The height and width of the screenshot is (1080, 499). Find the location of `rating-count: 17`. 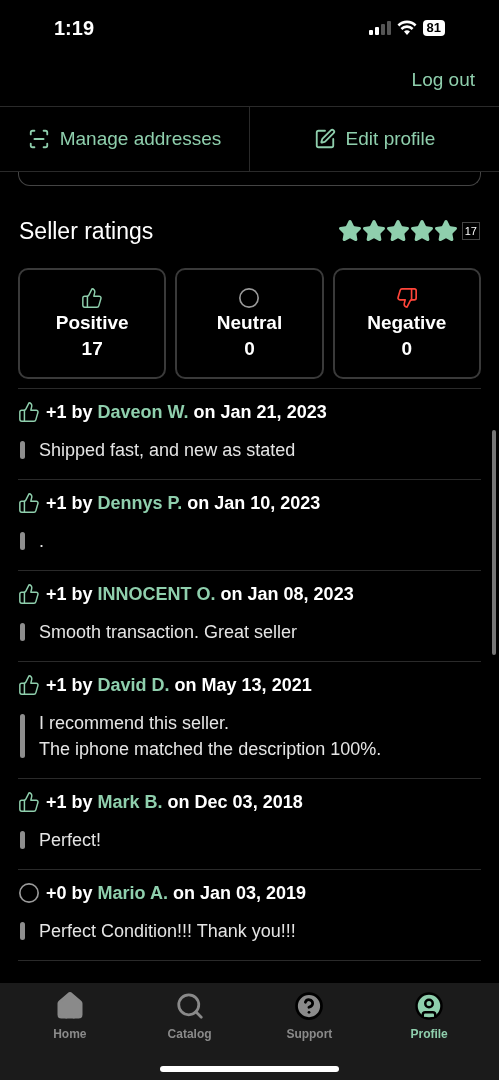

rating-count: 17 is located at coordinates (470, 231).